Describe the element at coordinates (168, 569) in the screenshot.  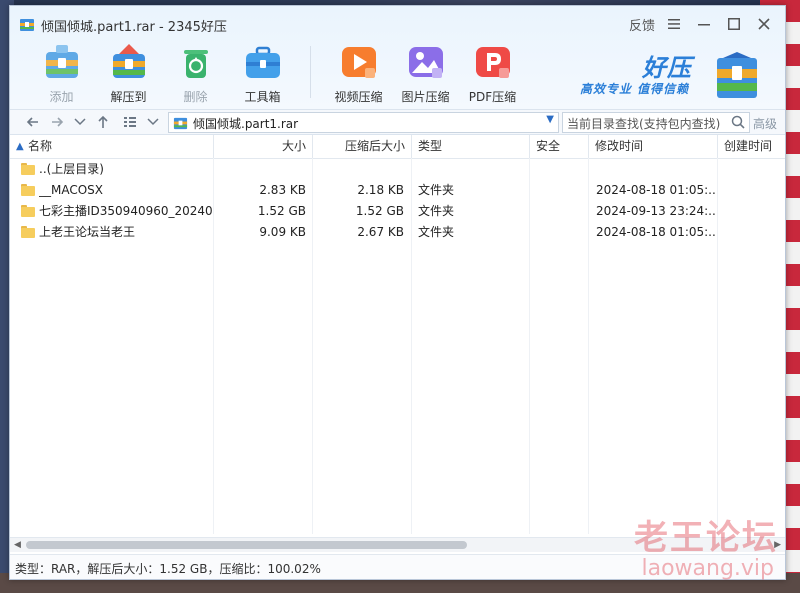
I see `status-text: 类型：RAR，解压后大小：1.52 GB，压缩比：100.02%` at that location.